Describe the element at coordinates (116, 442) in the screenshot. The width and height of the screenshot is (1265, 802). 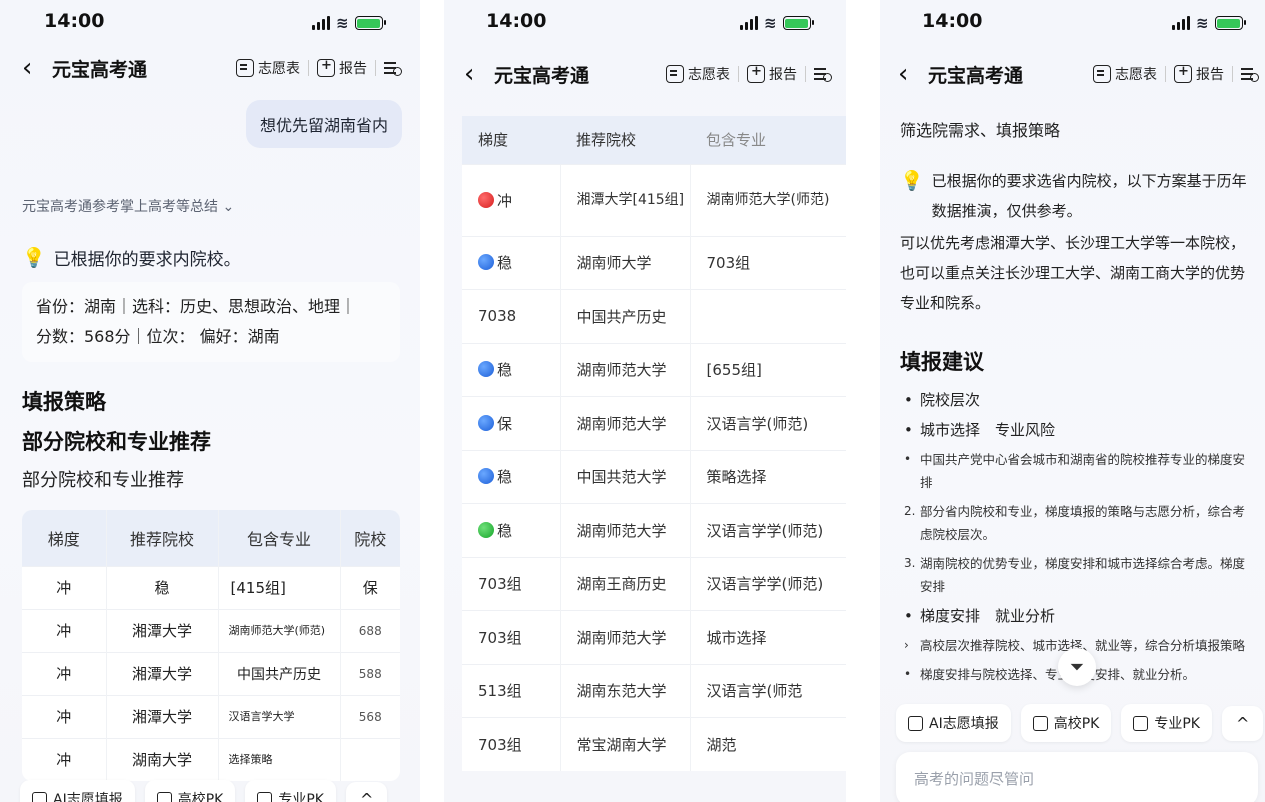
I see `heading-recommend: 部分院校和专业推荐` at that location.